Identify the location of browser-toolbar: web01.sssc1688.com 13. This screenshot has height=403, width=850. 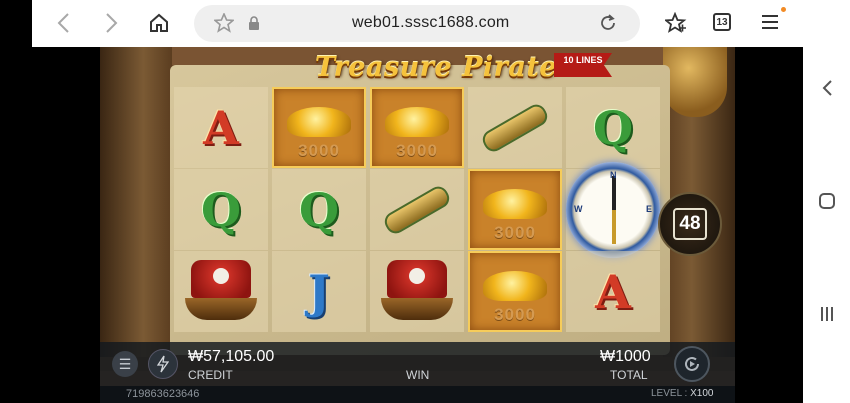
(417, 23).